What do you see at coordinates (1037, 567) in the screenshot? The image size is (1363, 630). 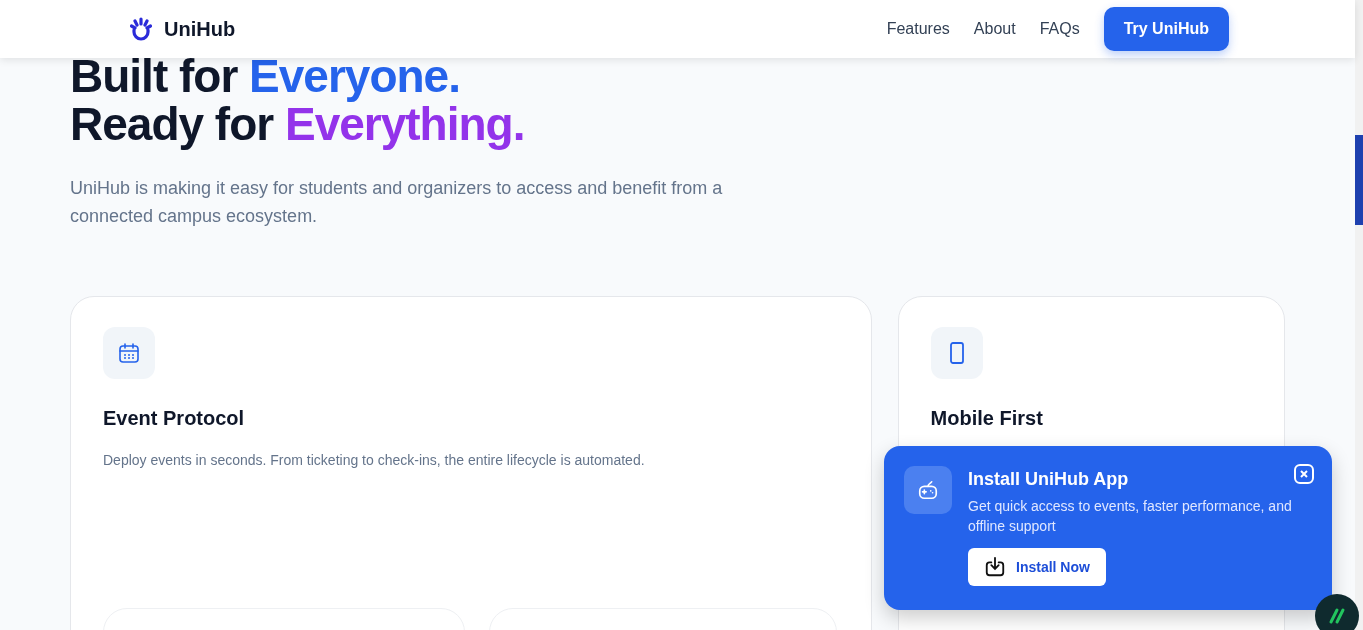 I see `install-now-button: Install Now` at bounding box center [1037, 567].